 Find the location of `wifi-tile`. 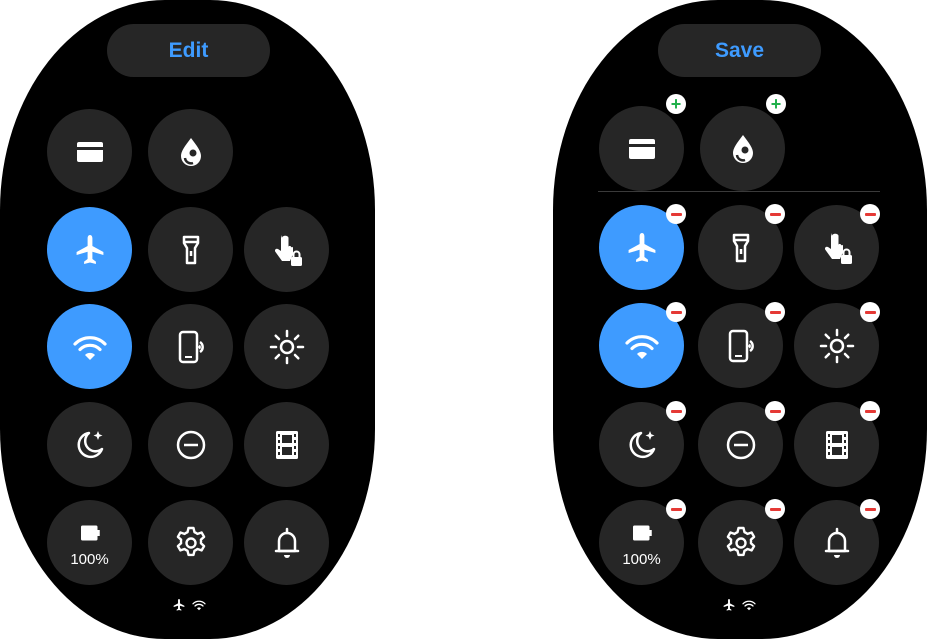

wifi-tile is located at coordinates (89, 346).